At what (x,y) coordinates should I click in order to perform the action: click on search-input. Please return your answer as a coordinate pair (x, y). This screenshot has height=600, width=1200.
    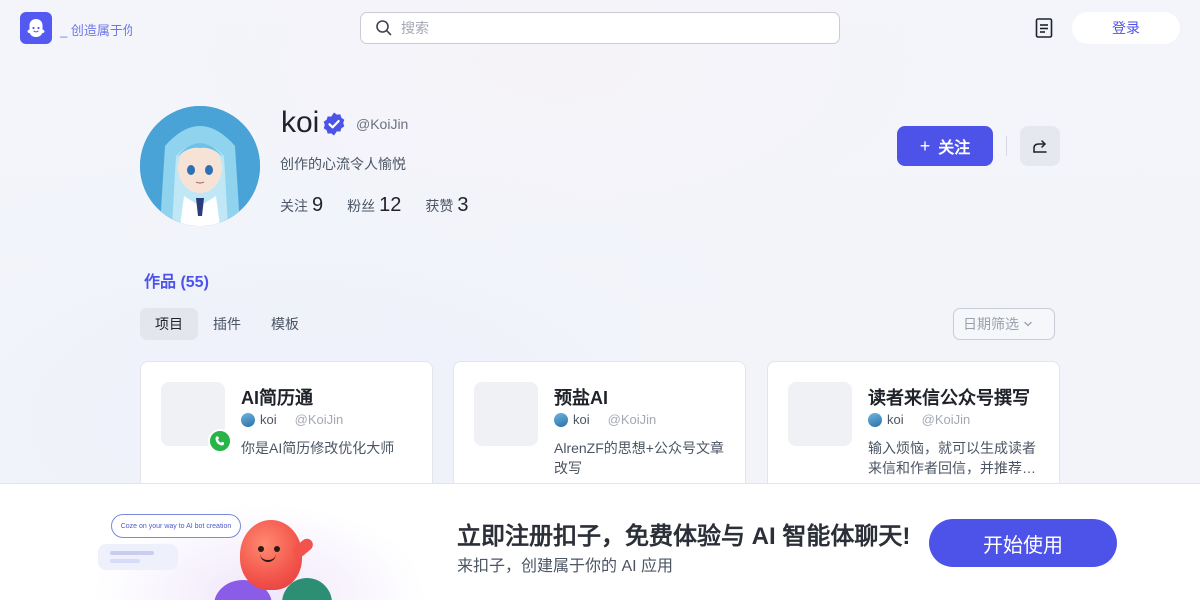
    Looking at the image, I should click on (611, 28).